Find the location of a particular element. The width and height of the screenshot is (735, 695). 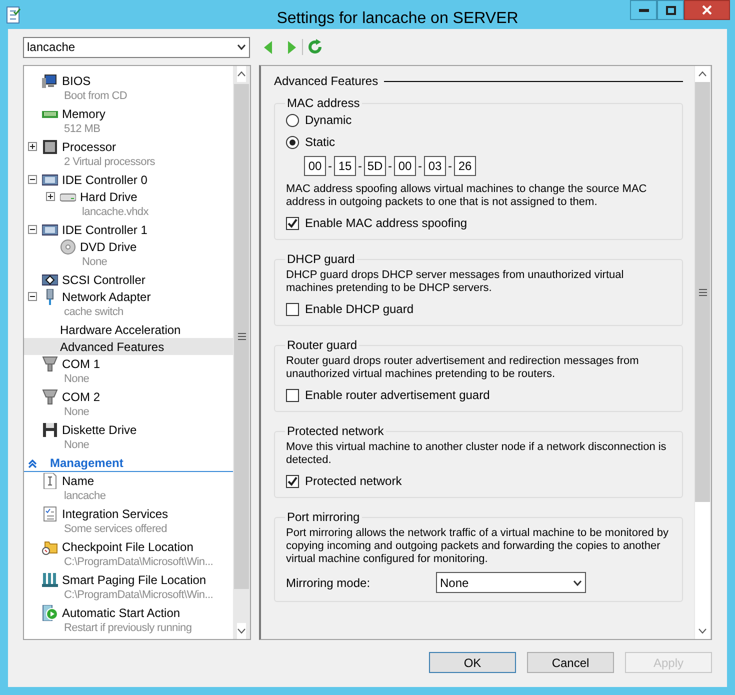

radio-button: Dynamic is located at coordinates (478, 120).